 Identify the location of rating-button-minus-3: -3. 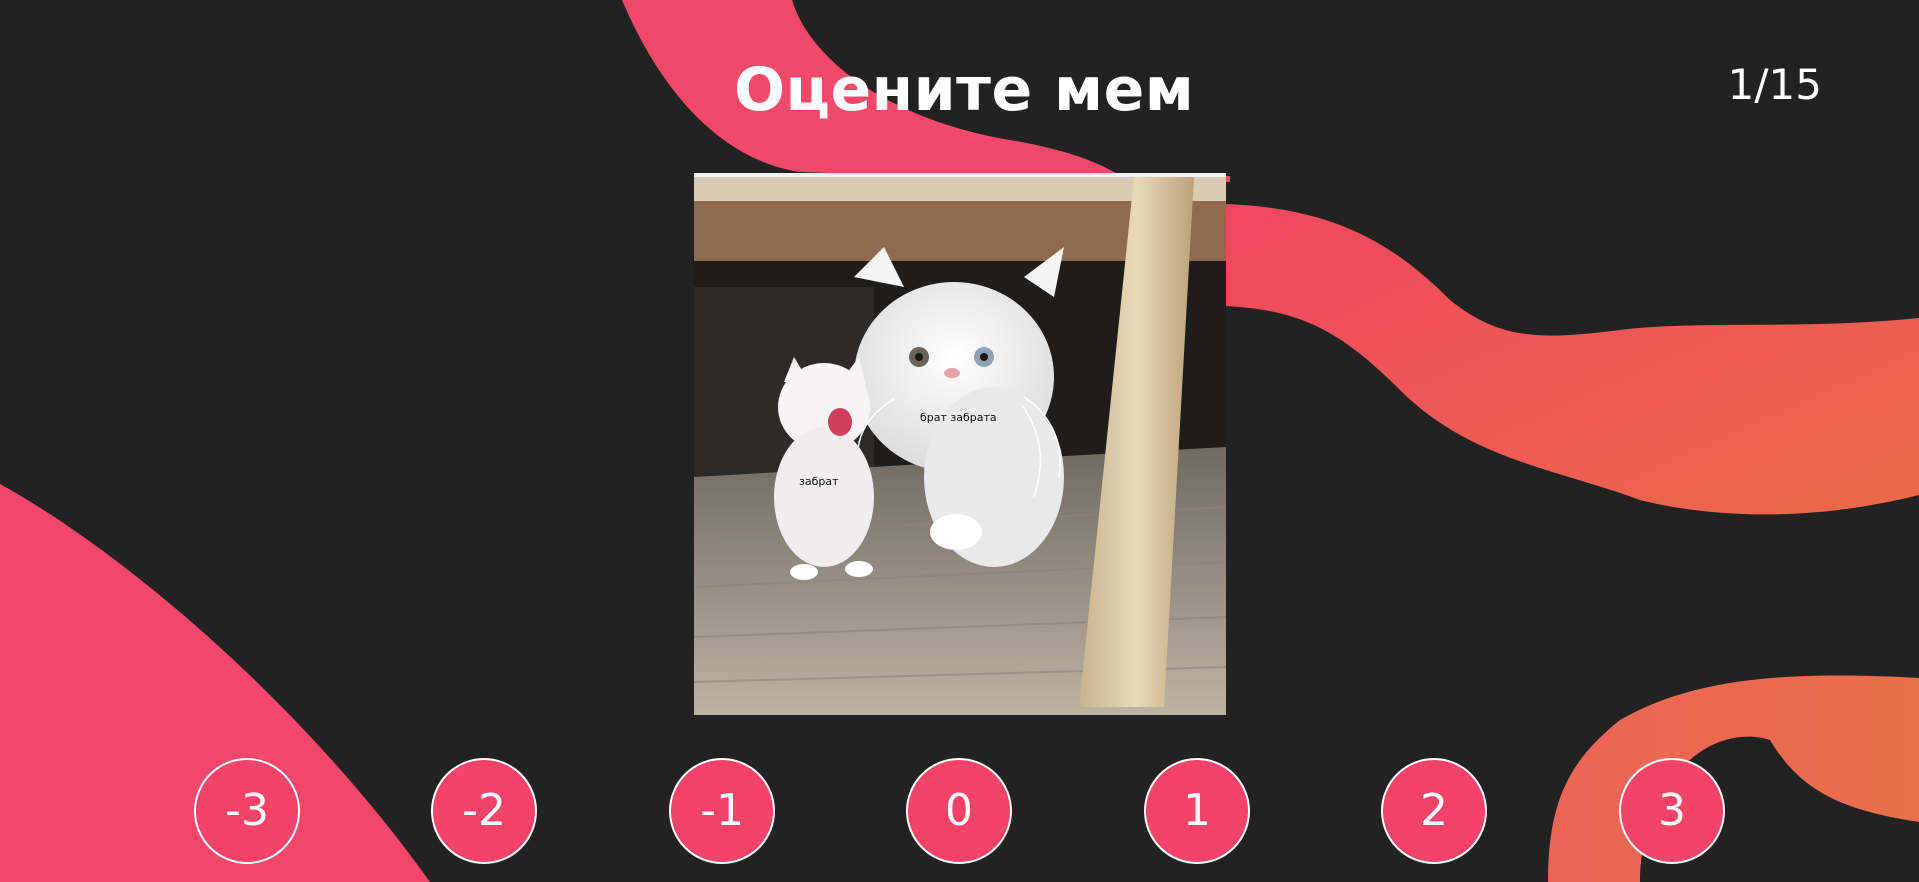
(247, 811).